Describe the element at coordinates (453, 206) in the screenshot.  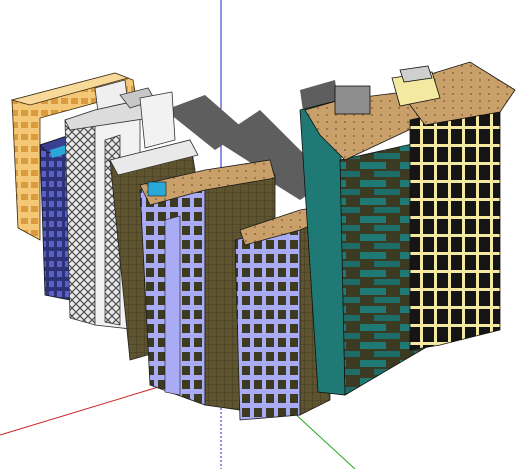
I see `cream-black-tower` at that location.